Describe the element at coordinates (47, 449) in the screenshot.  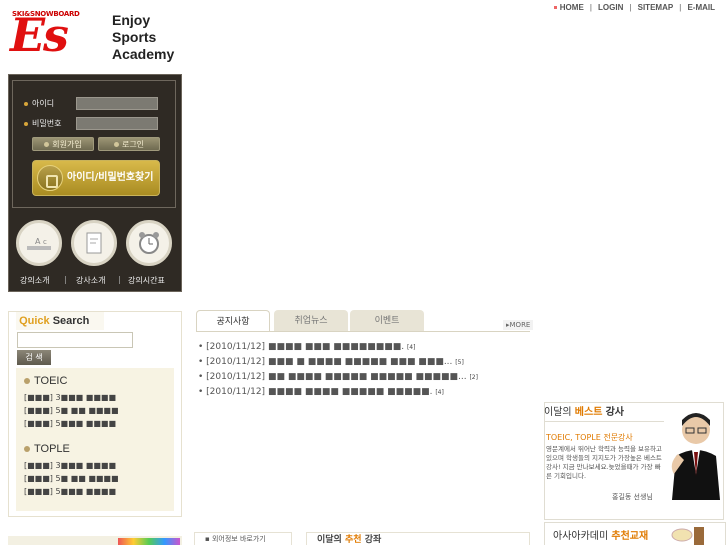
I see `category-tople: TOPLE` at that location.